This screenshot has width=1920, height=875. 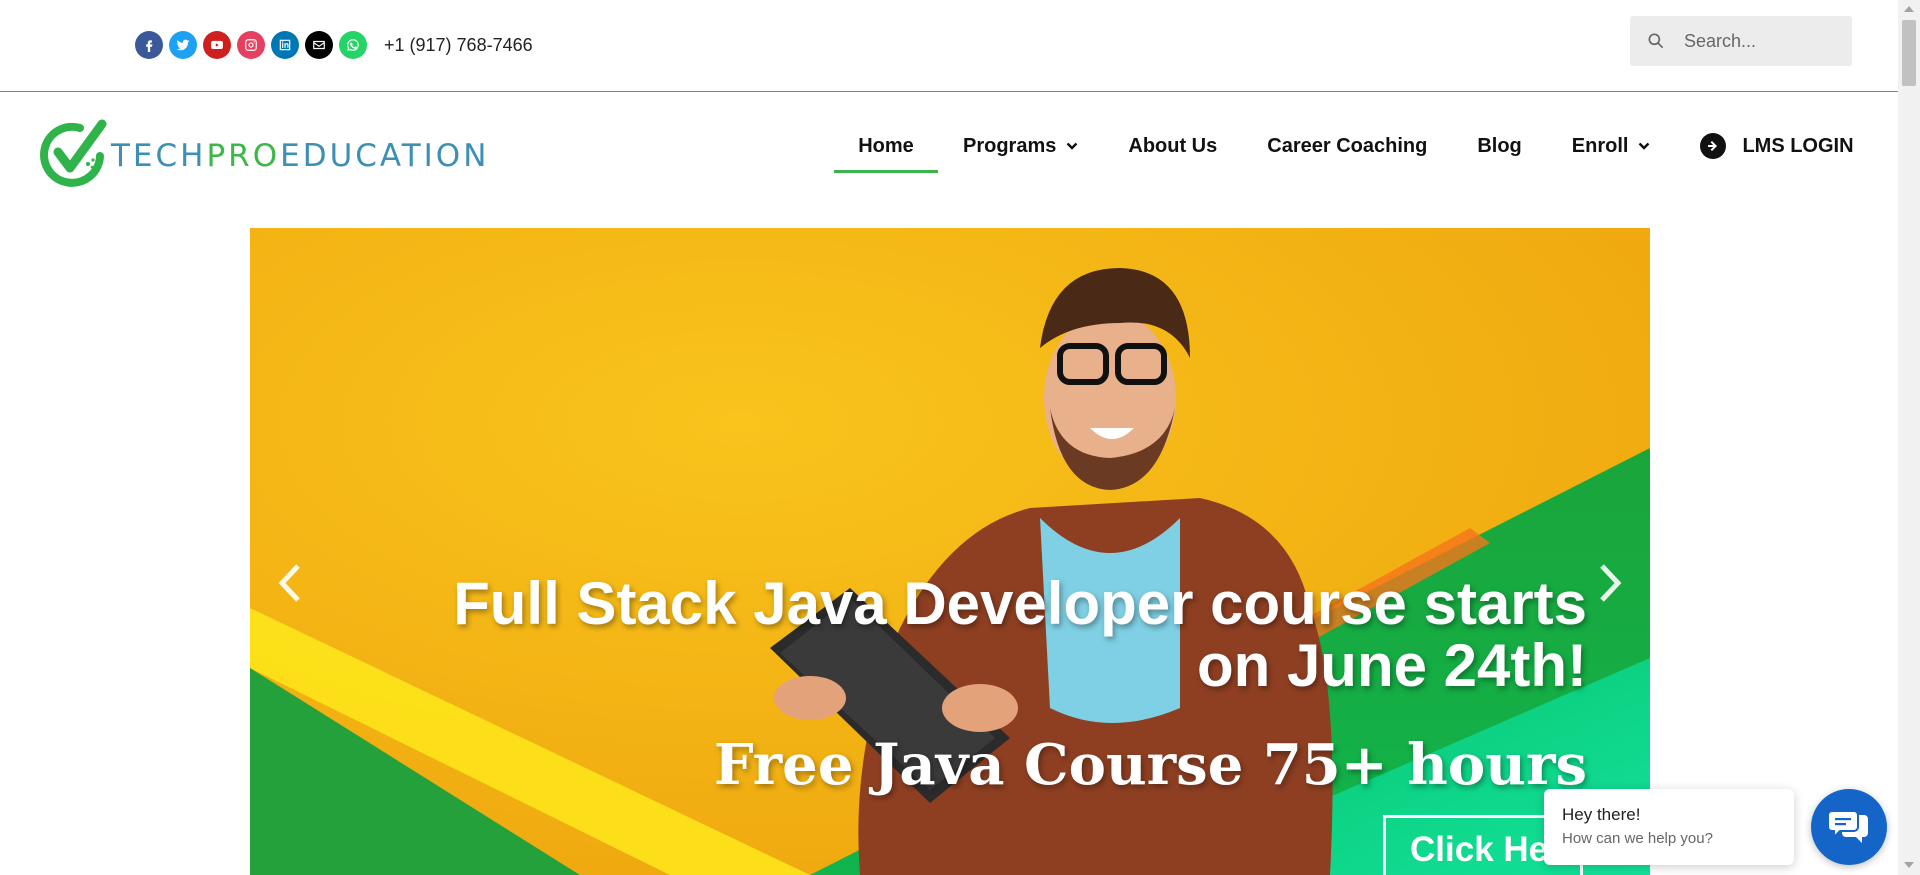 What do you see at coordinates (1020, 148) in the screenshot?
I see `nav-programs: Programs` at bounding box center [1020, 148].